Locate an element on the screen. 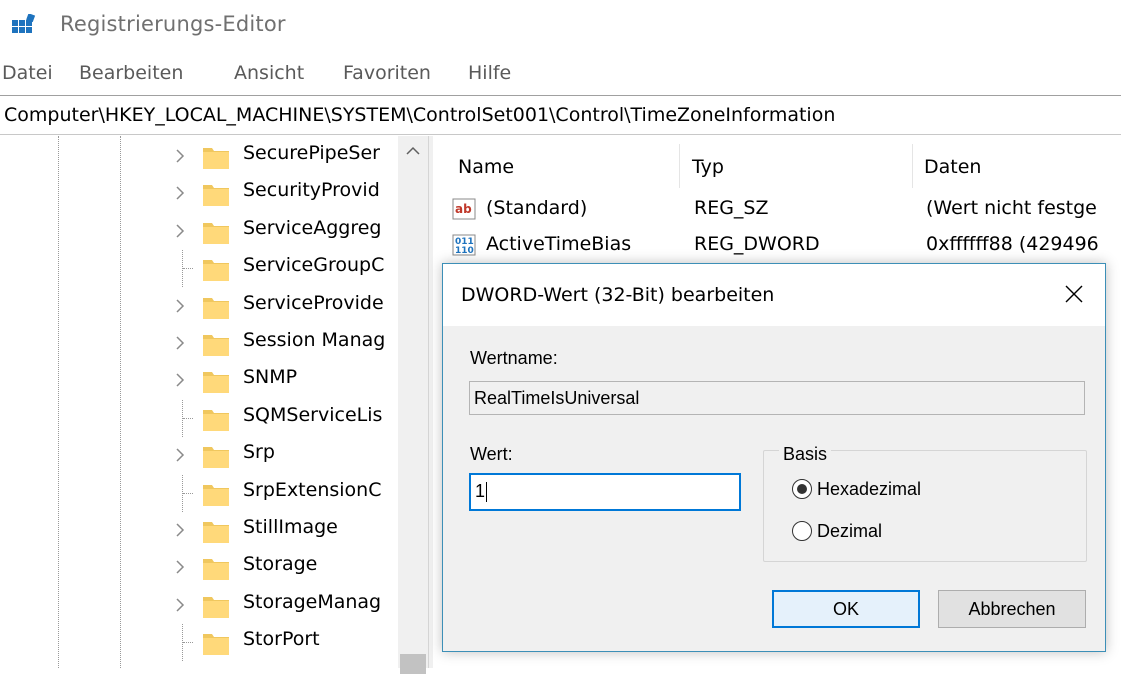  tree-item-label: SNMP is located at coordinates (270, 377).